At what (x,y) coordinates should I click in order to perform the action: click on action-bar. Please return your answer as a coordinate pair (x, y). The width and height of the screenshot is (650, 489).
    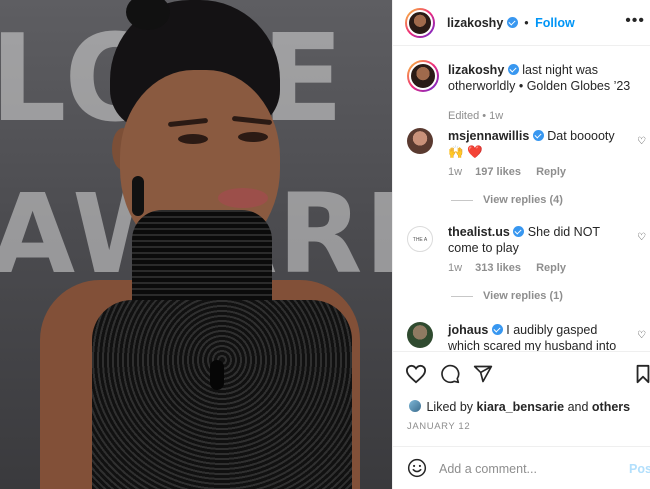
    Looking at the image, I should click on (521, 371).